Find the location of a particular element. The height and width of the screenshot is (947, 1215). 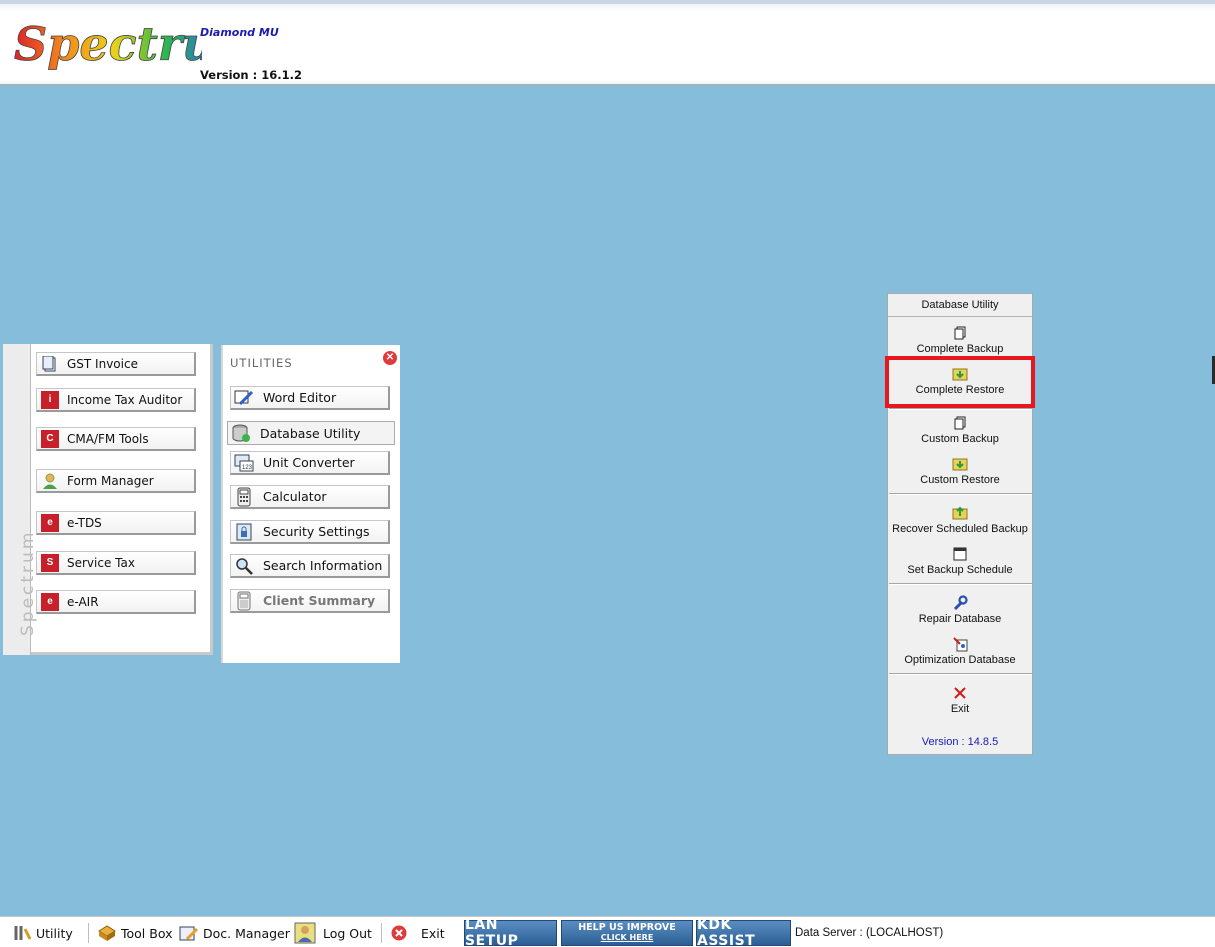

form-manager-button: Form Manager is located at coordinates (116, 481).